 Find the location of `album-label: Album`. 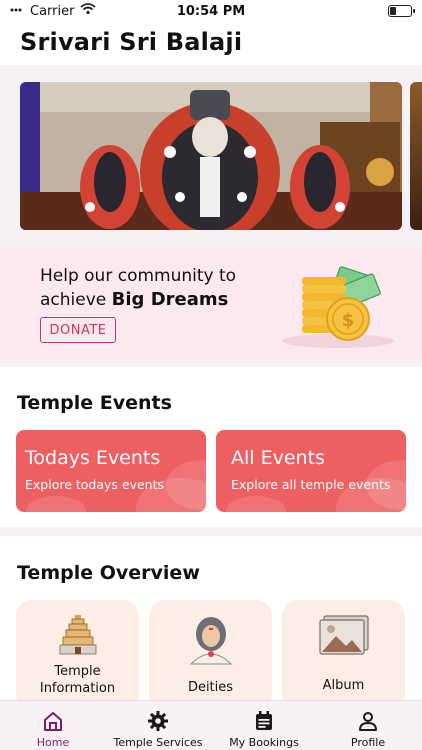

album-label: Album is located at coordinates (343, 685).